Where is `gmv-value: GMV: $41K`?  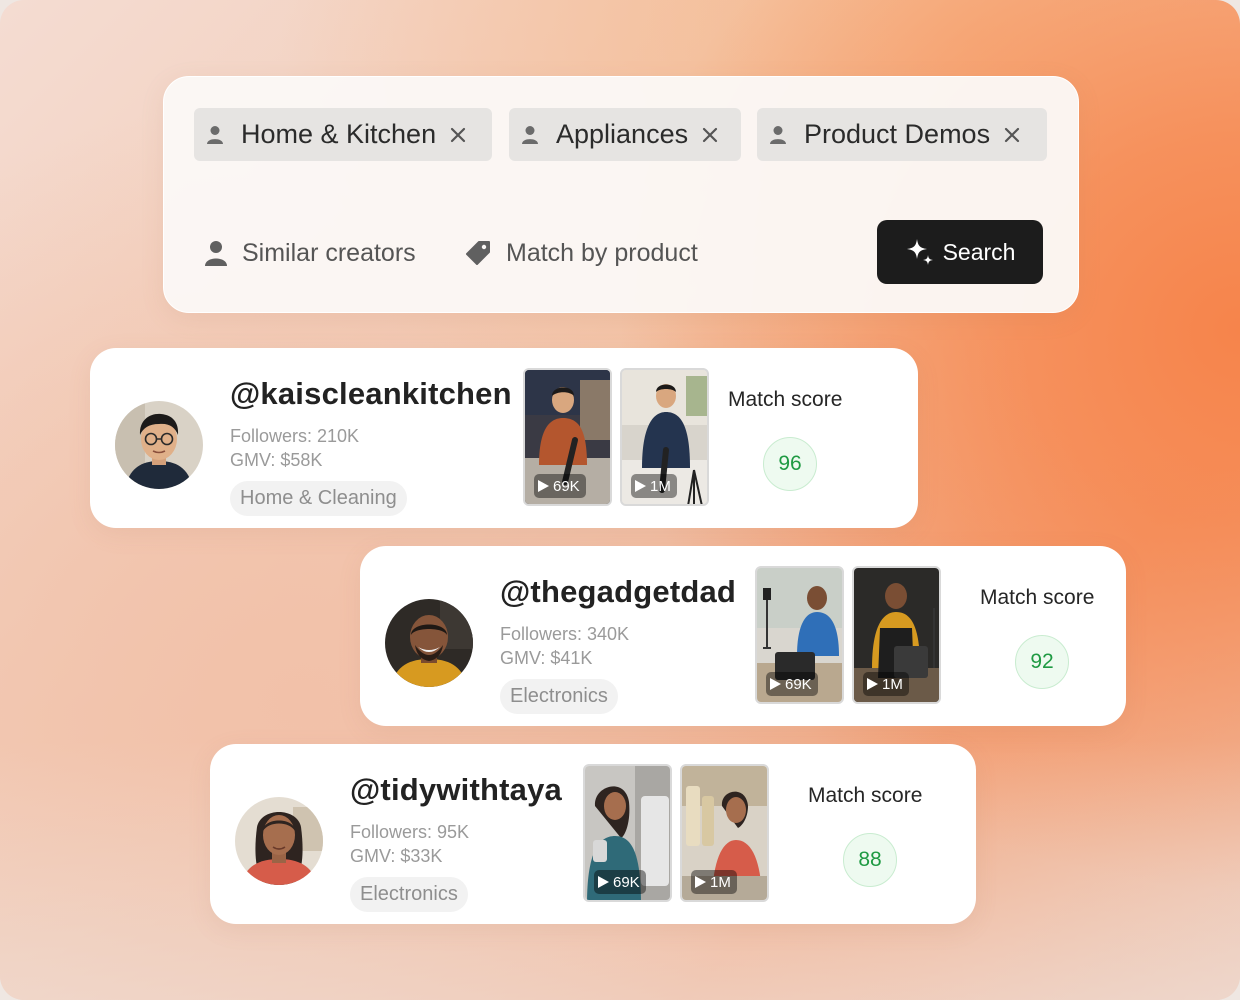
gmv-value: GMV: $41K is located at coordinates (546, 658).